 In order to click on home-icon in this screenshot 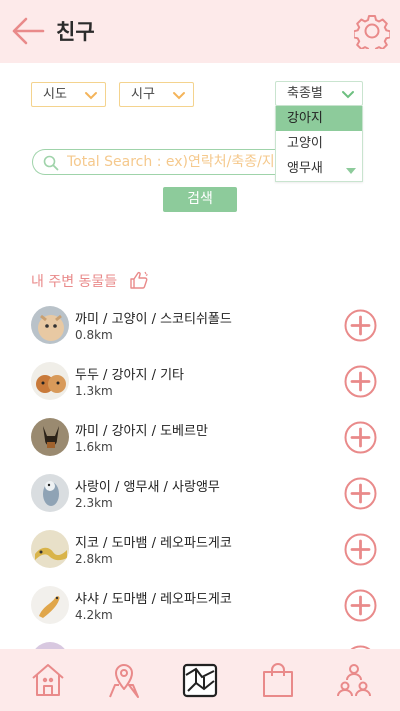, I will do `click(48, 680)`.